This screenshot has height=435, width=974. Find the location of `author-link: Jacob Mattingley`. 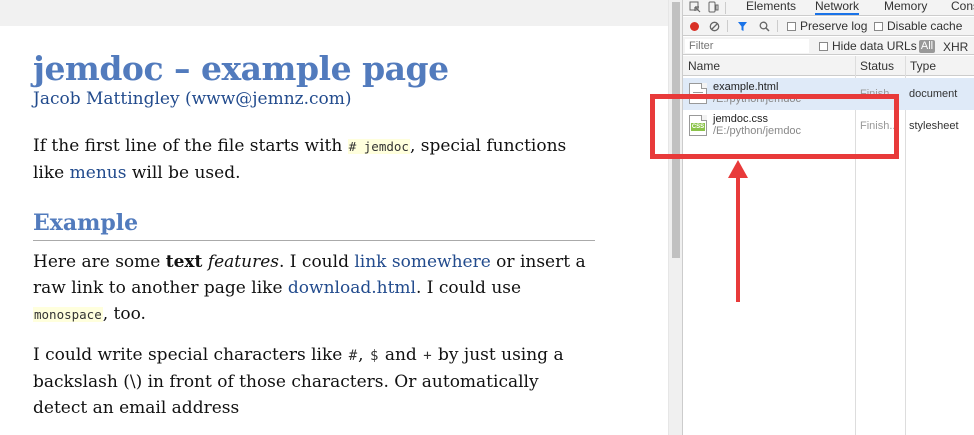

author-link: Jacob Mattingley is located at coordinates (106, 99).